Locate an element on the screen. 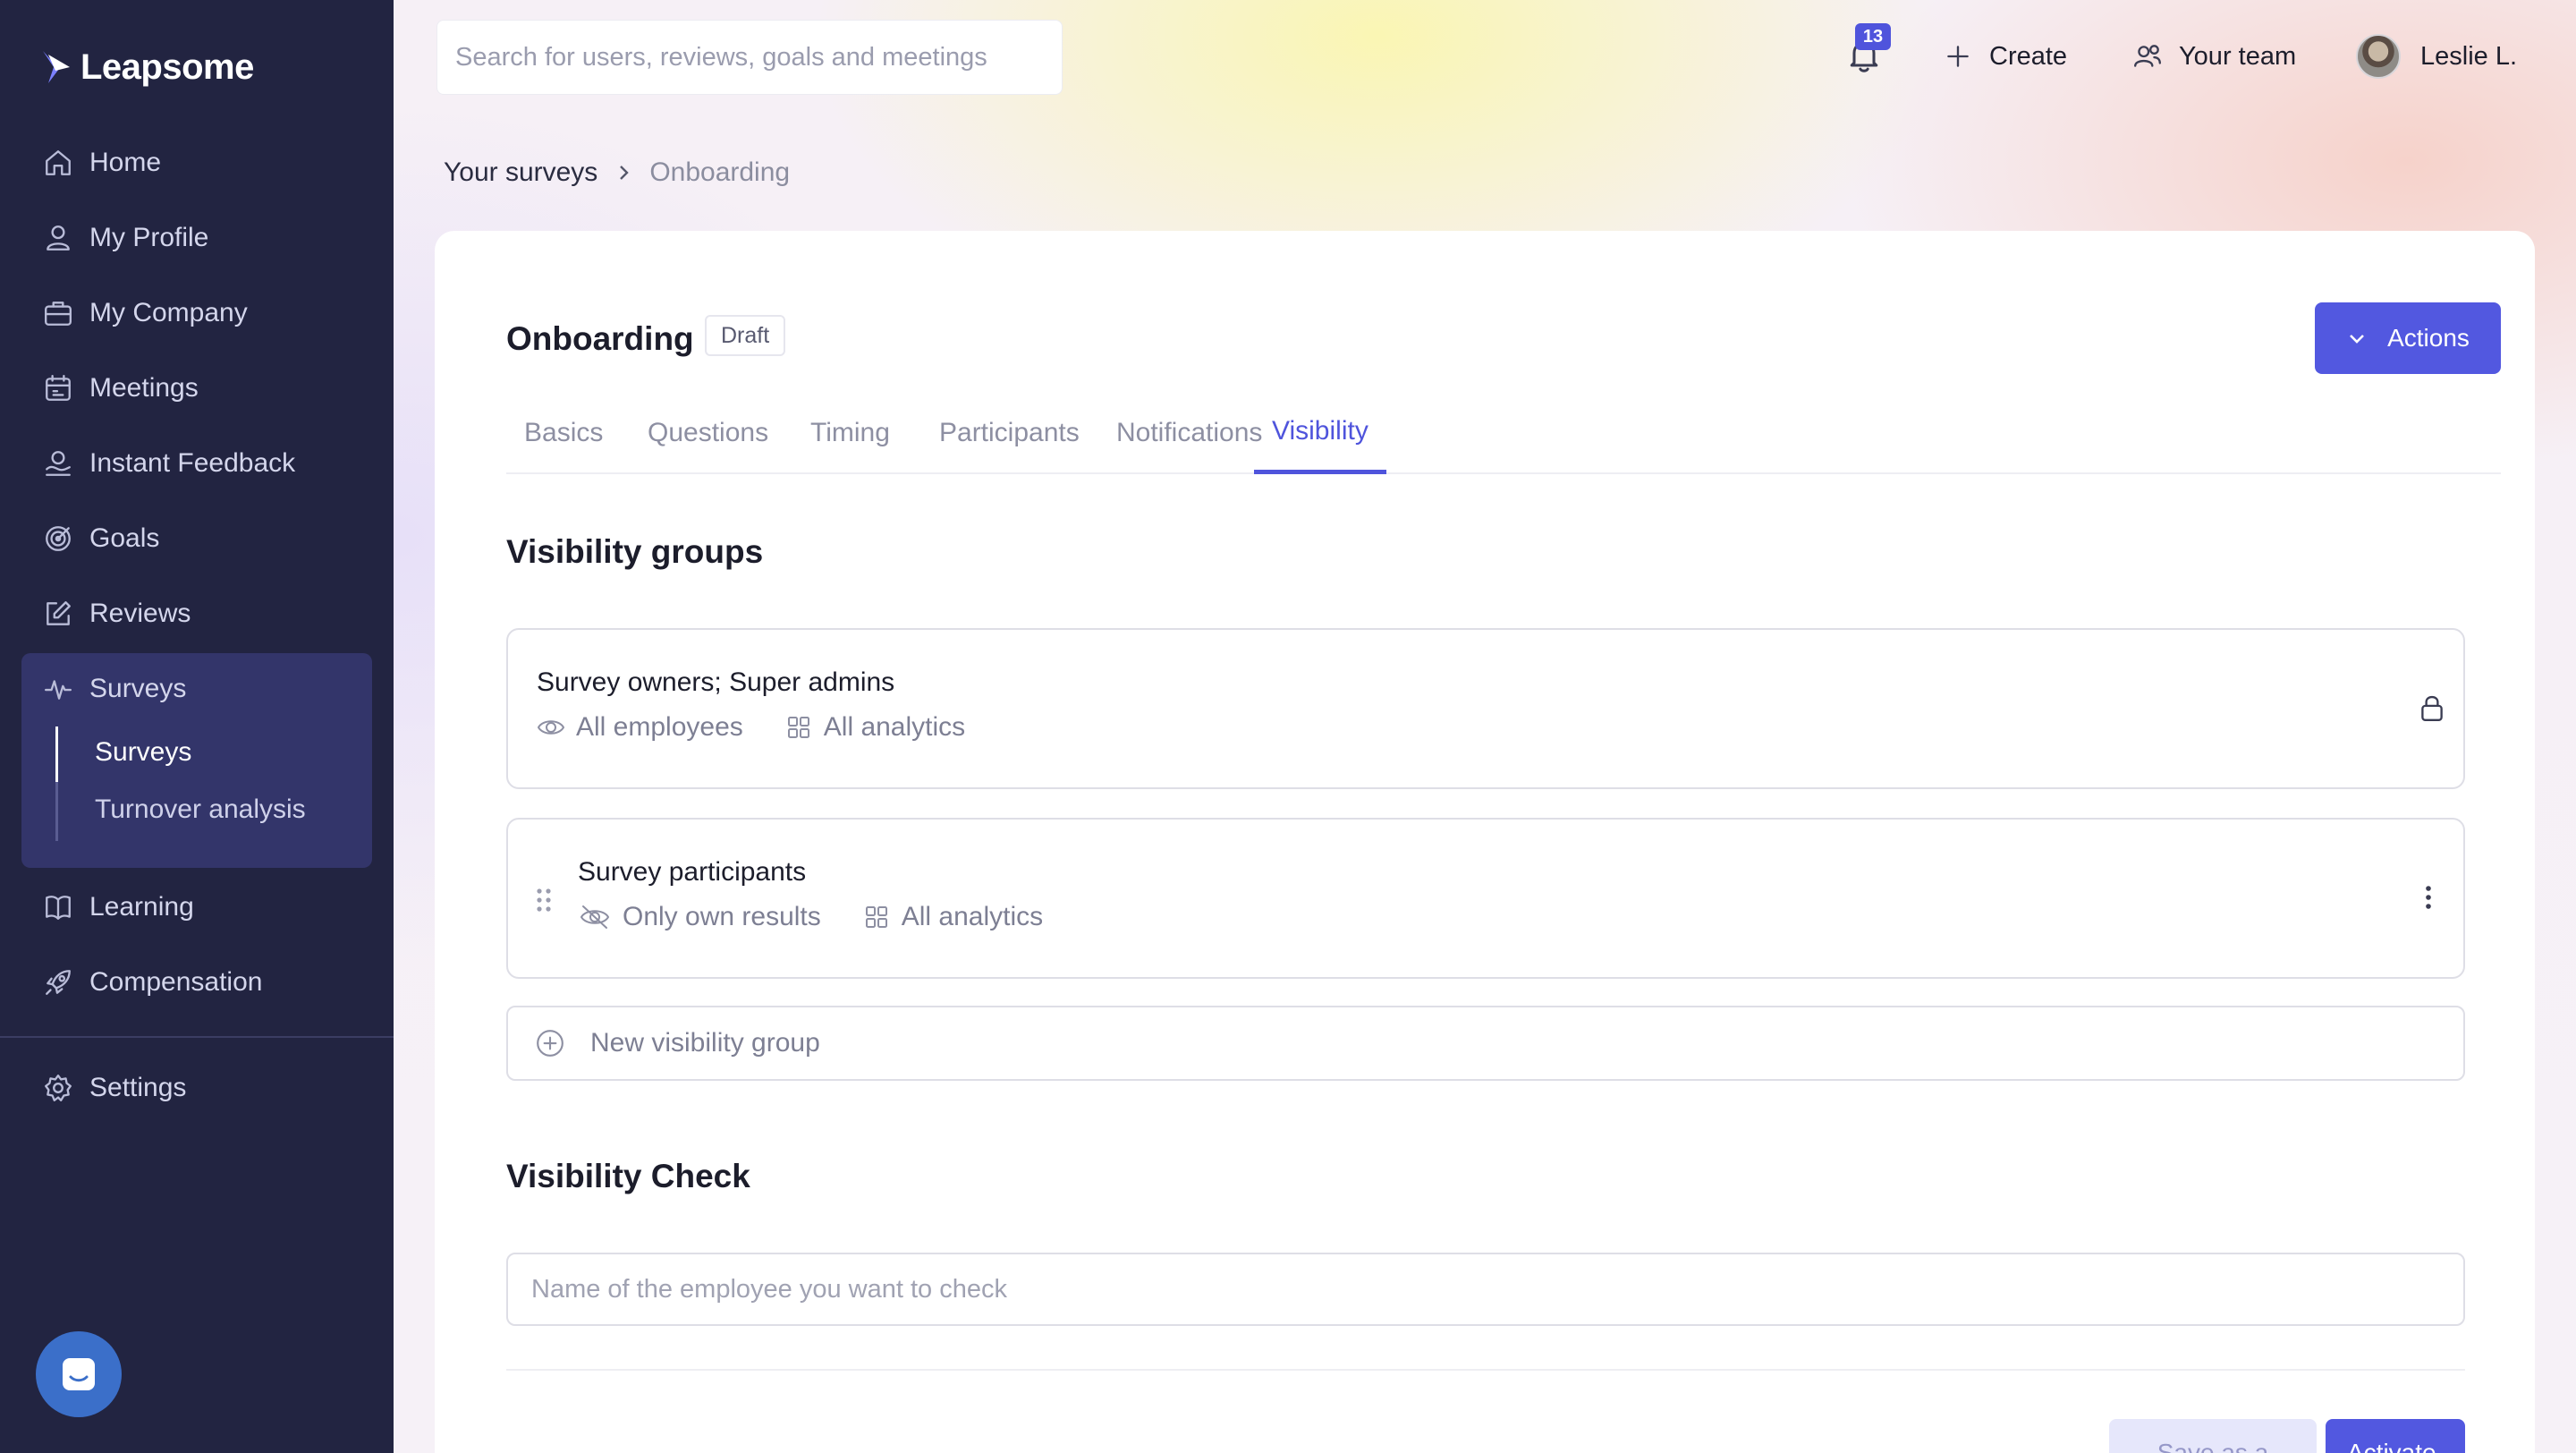 The image size is (2576, 1453). visibility-group-name: Survey owners; Super admins is located at coordinates (716, 682).